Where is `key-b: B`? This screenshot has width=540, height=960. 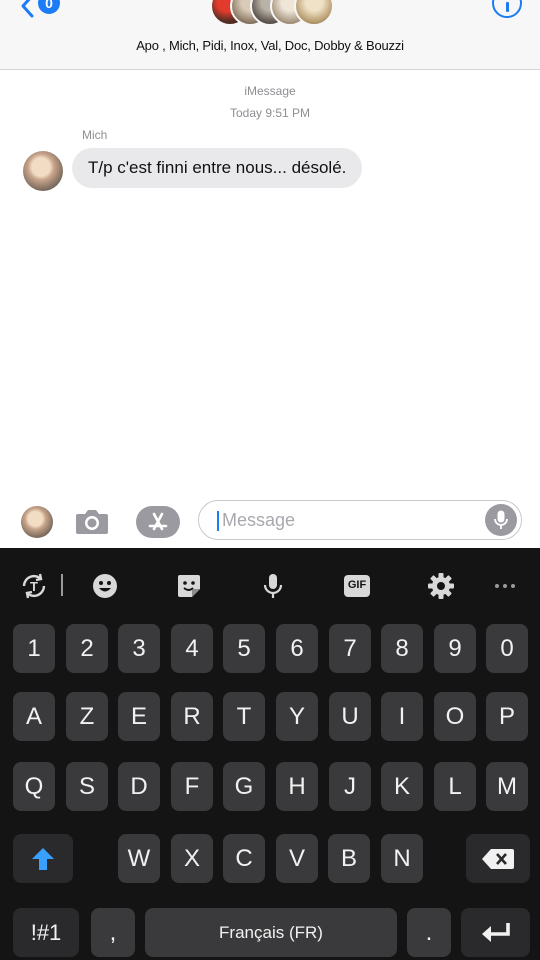
key-b: B is located at coordinates (349, 858).